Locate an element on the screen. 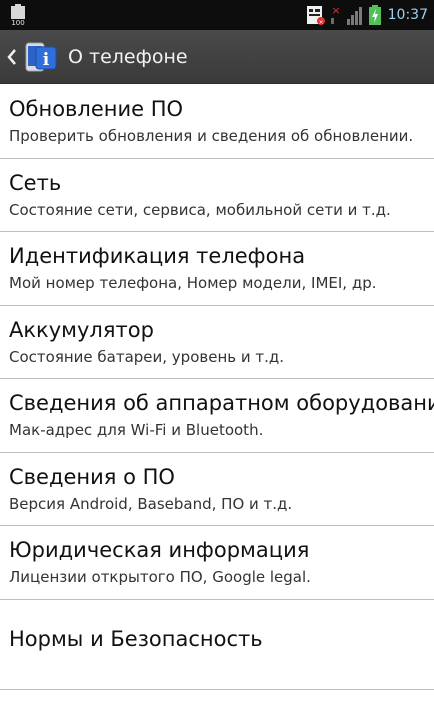 The height and width of the screenshot is (724, 434). notification-icon: × is located at coordinates (315, 16).